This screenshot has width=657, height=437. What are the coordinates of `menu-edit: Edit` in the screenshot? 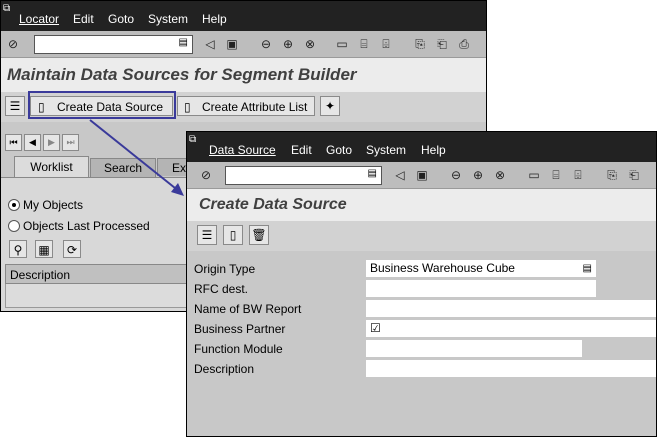 It's located at (301, 150).